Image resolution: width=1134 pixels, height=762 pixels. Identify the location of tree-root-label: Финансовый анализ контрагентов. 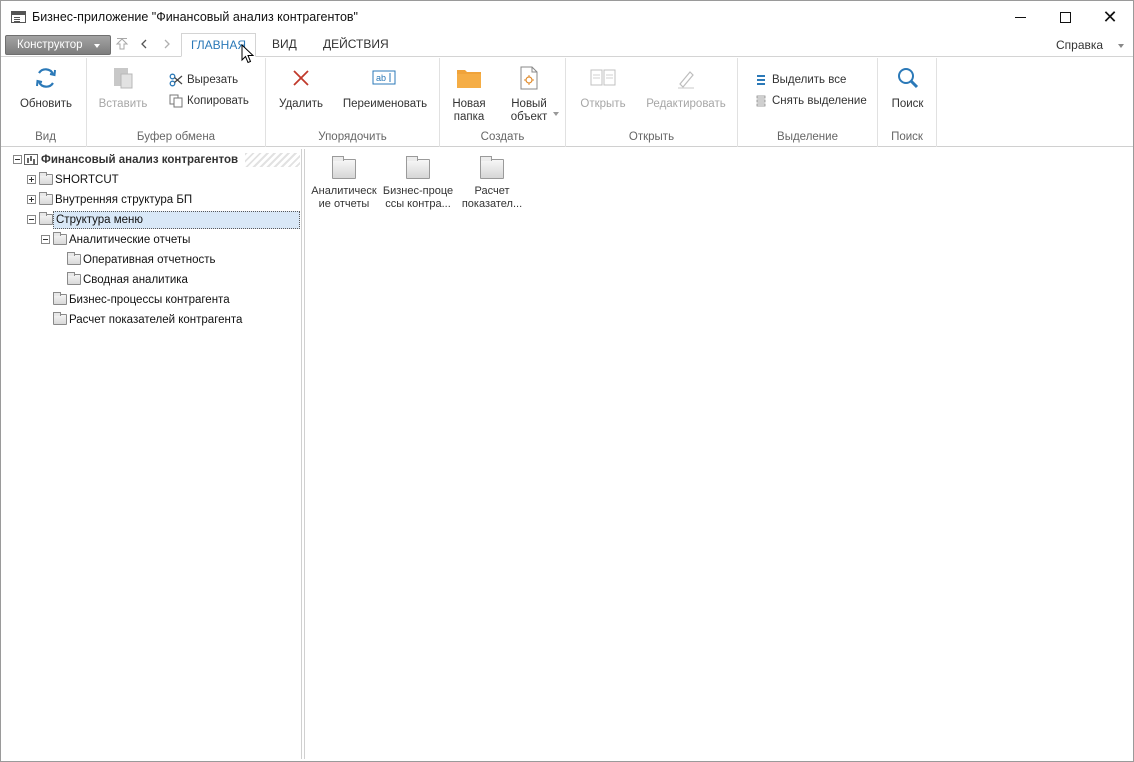
(140, 160).